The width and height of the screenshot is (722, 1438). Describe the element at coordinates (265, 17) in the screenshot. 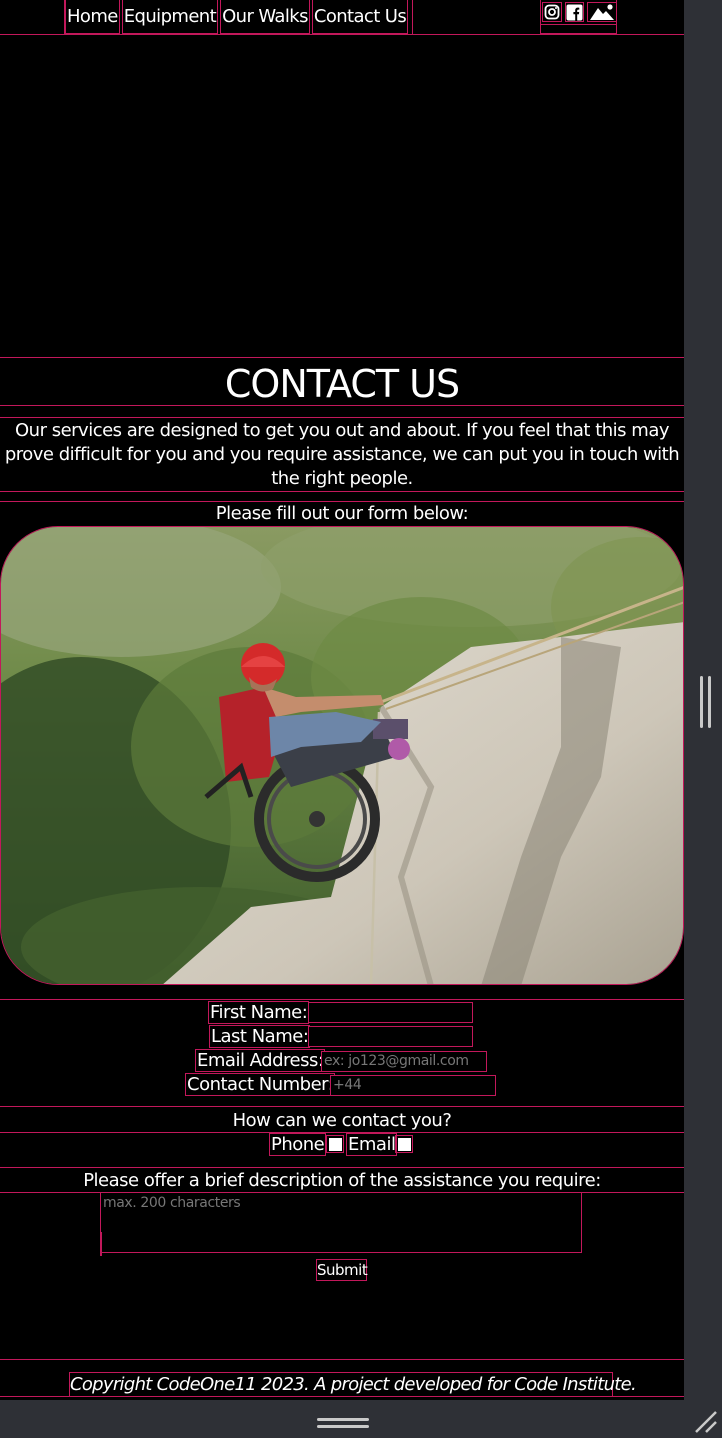

I see `nav-link-our-walks: Our Walks` at that location.